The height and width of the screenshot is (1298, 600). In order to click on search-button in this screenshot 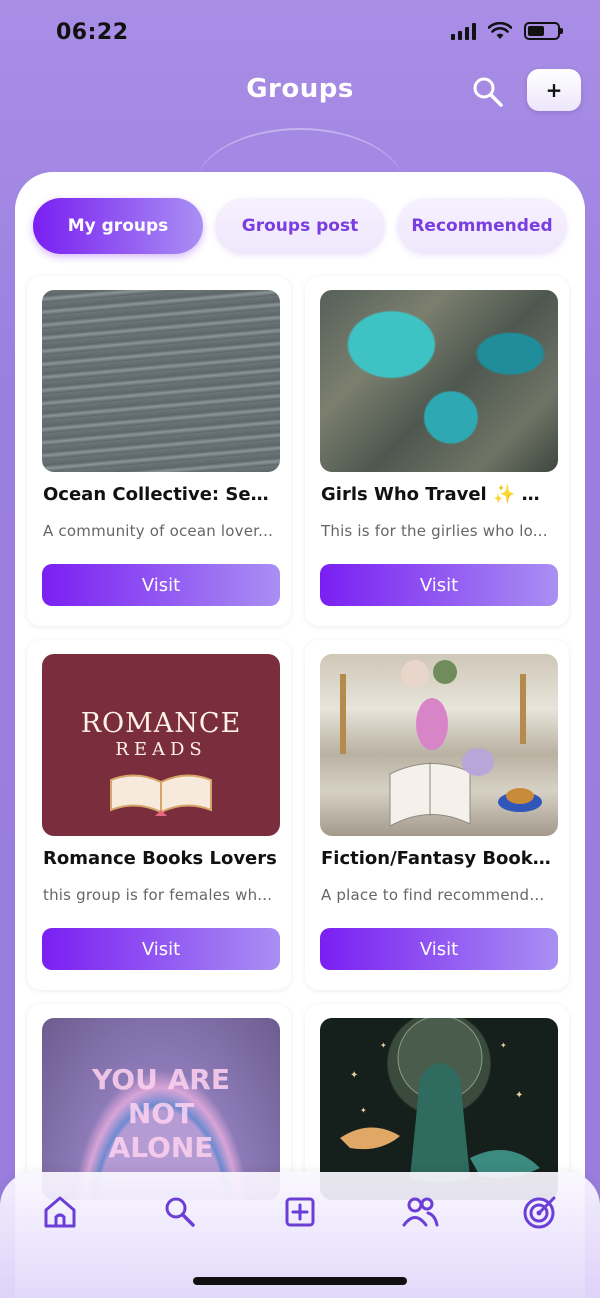, I will do `click(488, 92)`.